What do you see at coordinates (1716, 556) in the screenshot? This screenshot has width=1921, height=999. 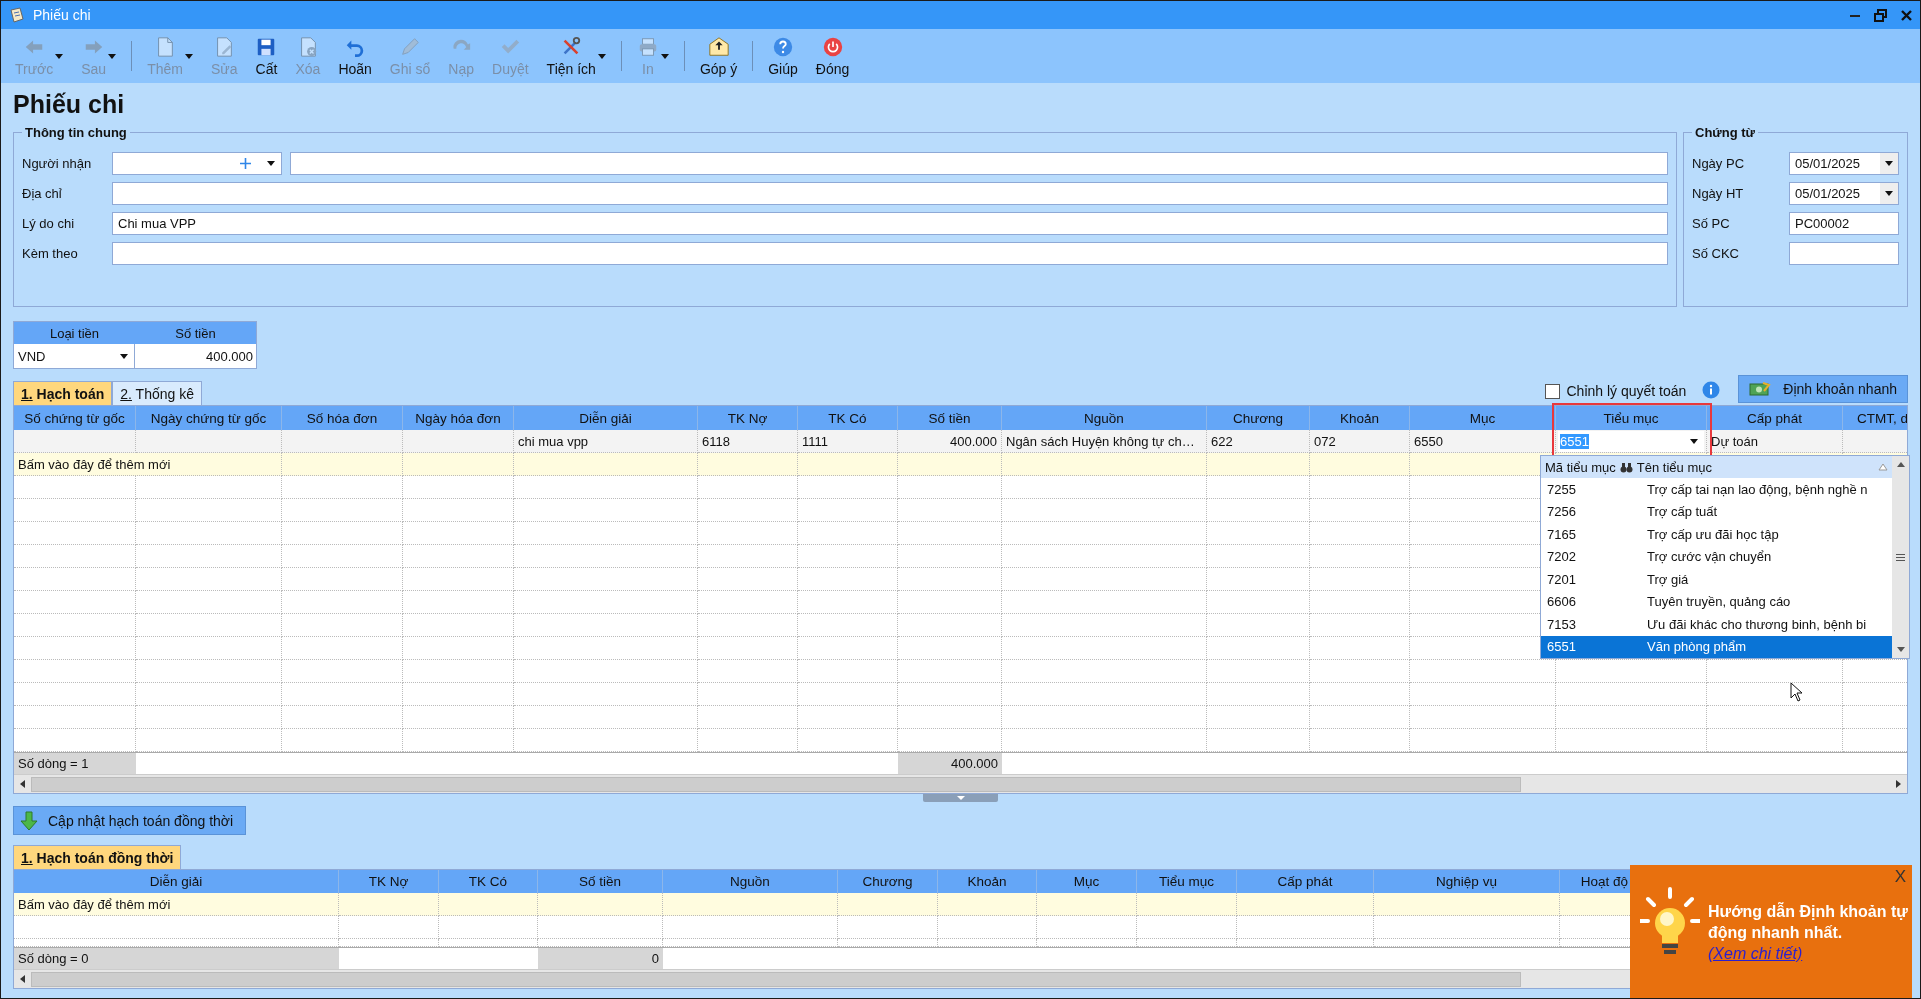 I see `list-item: 7202 Trợ cước vận chuyển` at bounding box center [1716, 556].